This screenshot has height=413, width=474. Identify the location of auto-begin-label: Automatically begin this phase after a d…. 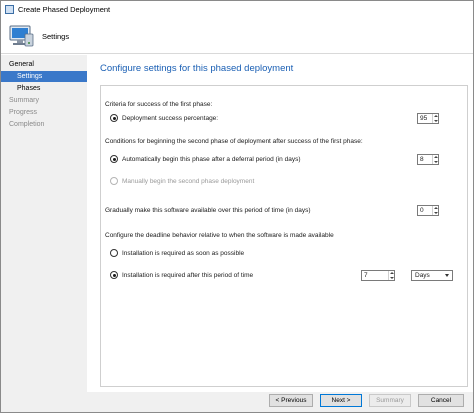
(211, 159).